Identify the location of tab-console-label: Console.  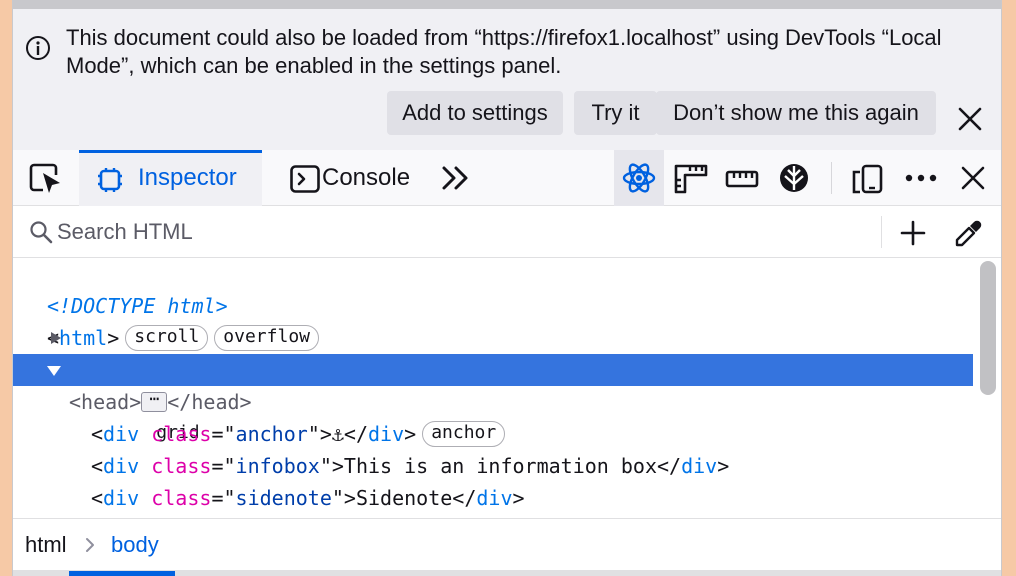
(366, 177).